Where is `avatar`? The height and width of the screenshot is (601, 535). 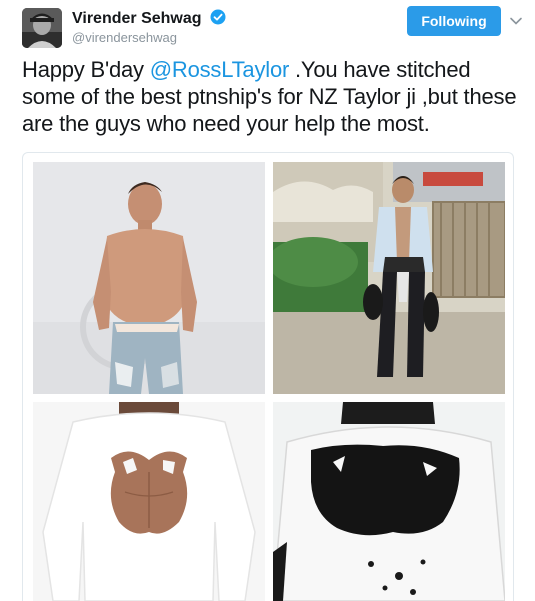 avatar is located at coordinates (42, 28).